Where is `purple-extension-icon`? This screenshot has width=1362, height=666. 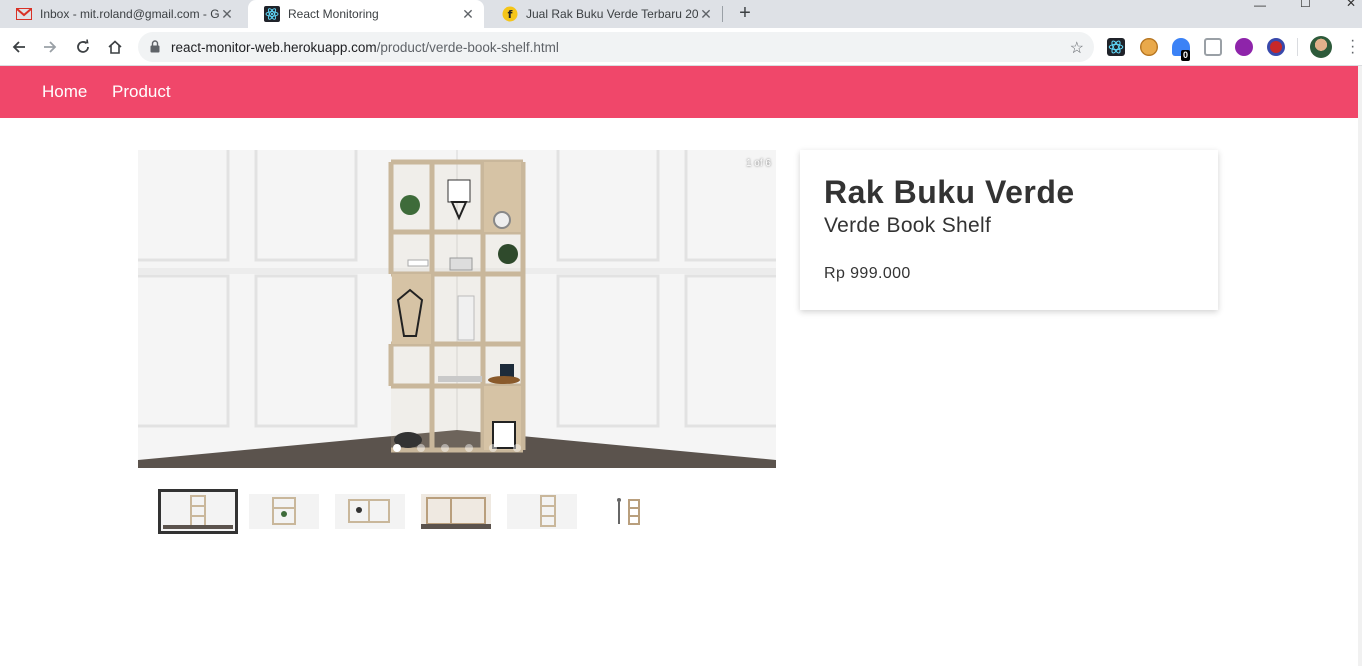 purple-extension-icon is located at coordinates (1244, 47).